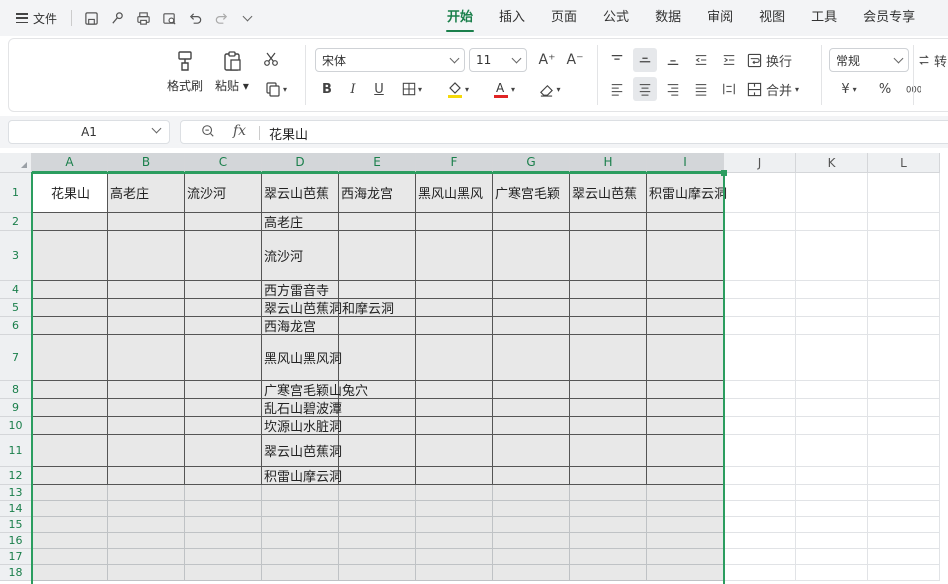 The height and width of the screenshot is (584, 948). Describe the element at coordinates (300, 290) in the screenshot. I see `cell: 西方雷音寺` at that location.